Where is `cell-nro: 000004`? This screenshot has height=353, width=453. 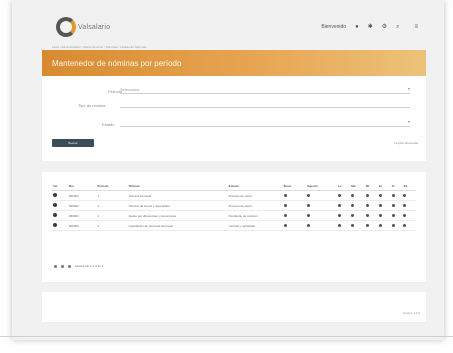
cell-nro: 000004 is located at coordinates (82, 225).